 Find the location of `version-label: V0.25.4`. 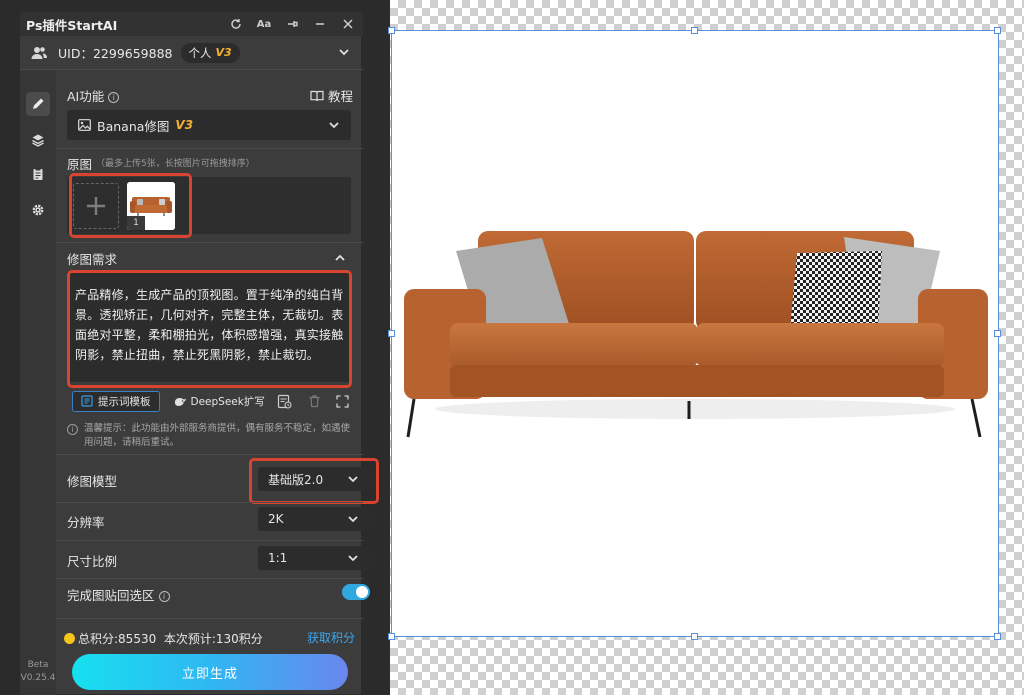

version-label: V0.25.4 is located at coordinates (38, 678).